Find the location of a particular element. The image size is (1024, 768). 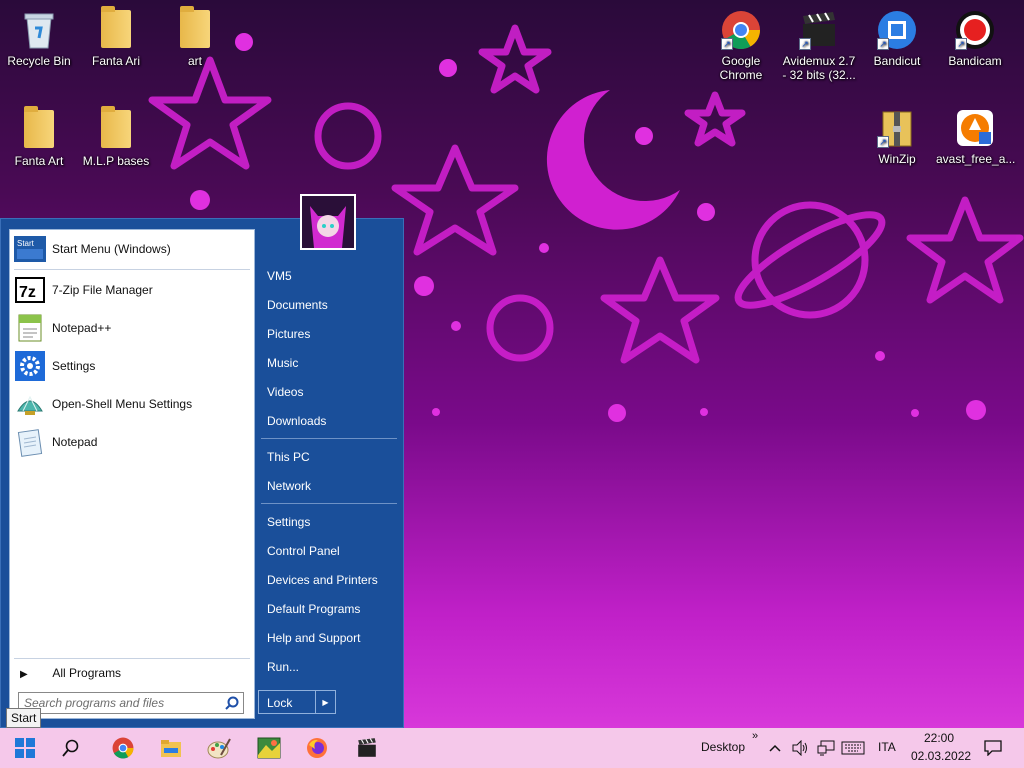

clock-date: 02.03.2022 is located at coordinates (941, 756).